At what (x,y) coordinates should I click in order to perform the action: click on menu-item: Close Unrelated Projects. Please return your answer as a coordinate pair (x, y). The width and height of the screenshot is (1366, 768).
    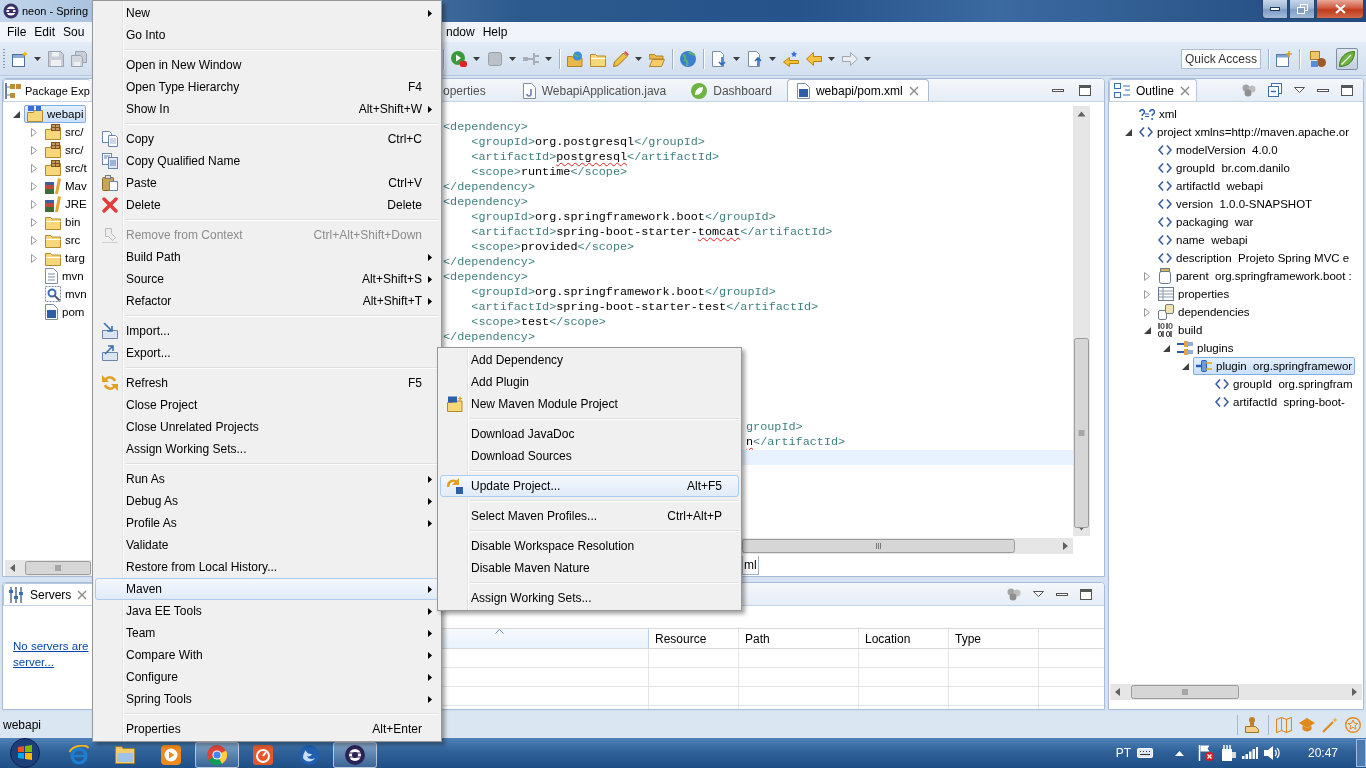
    Looking at the image, I should click on (267, 427).